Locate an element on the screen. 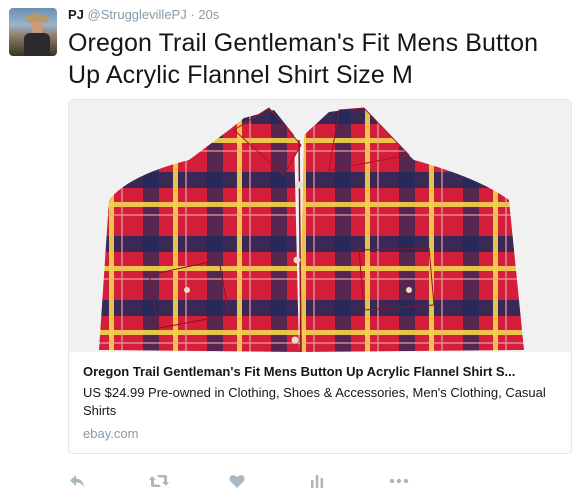 This screenshot has width=581, height=500. reply-button is located at coordinates (77, 482).